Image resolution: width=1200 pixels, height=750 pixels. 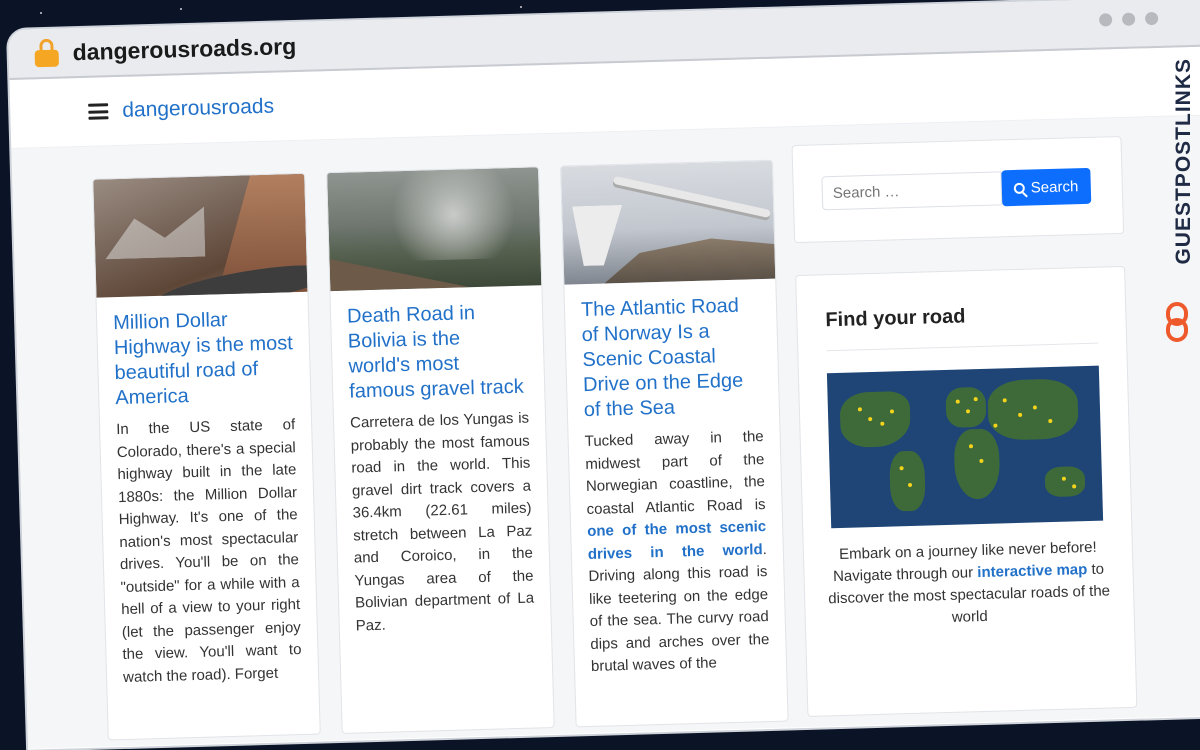 What do you see at coordinates (47, 53) in the screenshot?
I see `lock-icon` at bounding box center [47, 53].